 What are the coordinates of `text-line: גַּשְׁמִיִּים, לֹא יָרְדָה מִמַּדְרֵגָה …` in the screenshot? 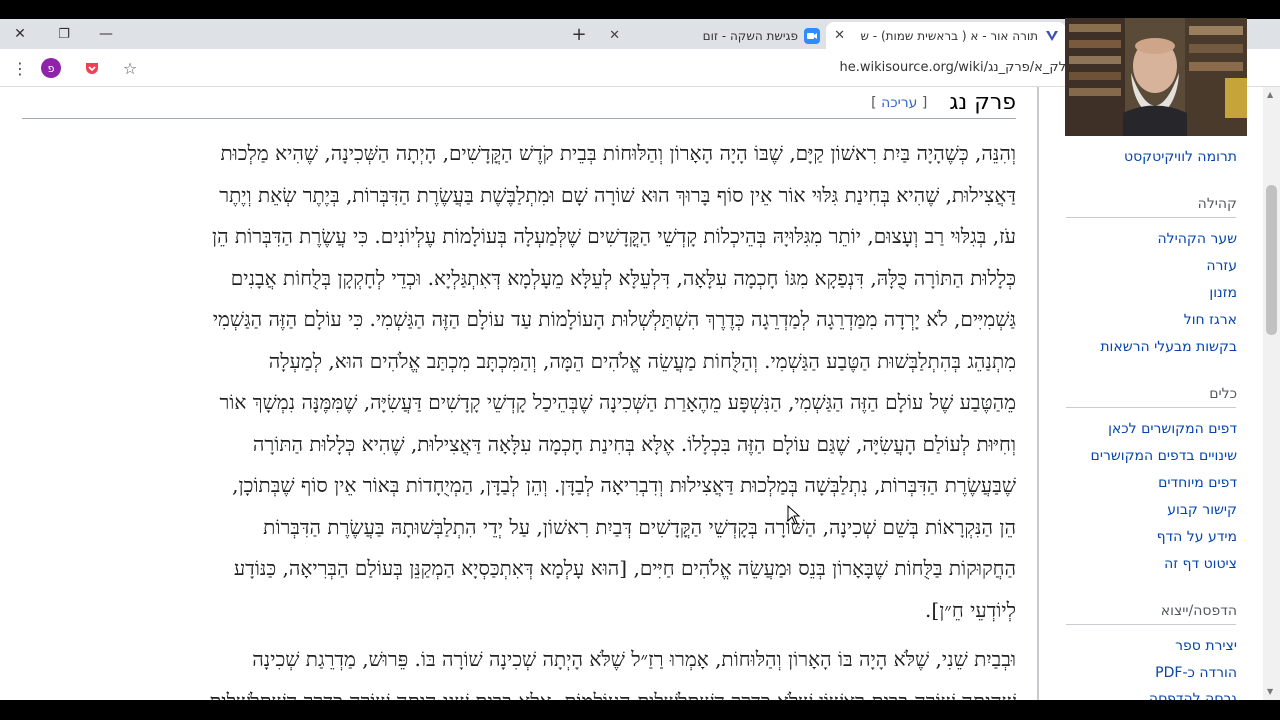 It's located at (614, 319).